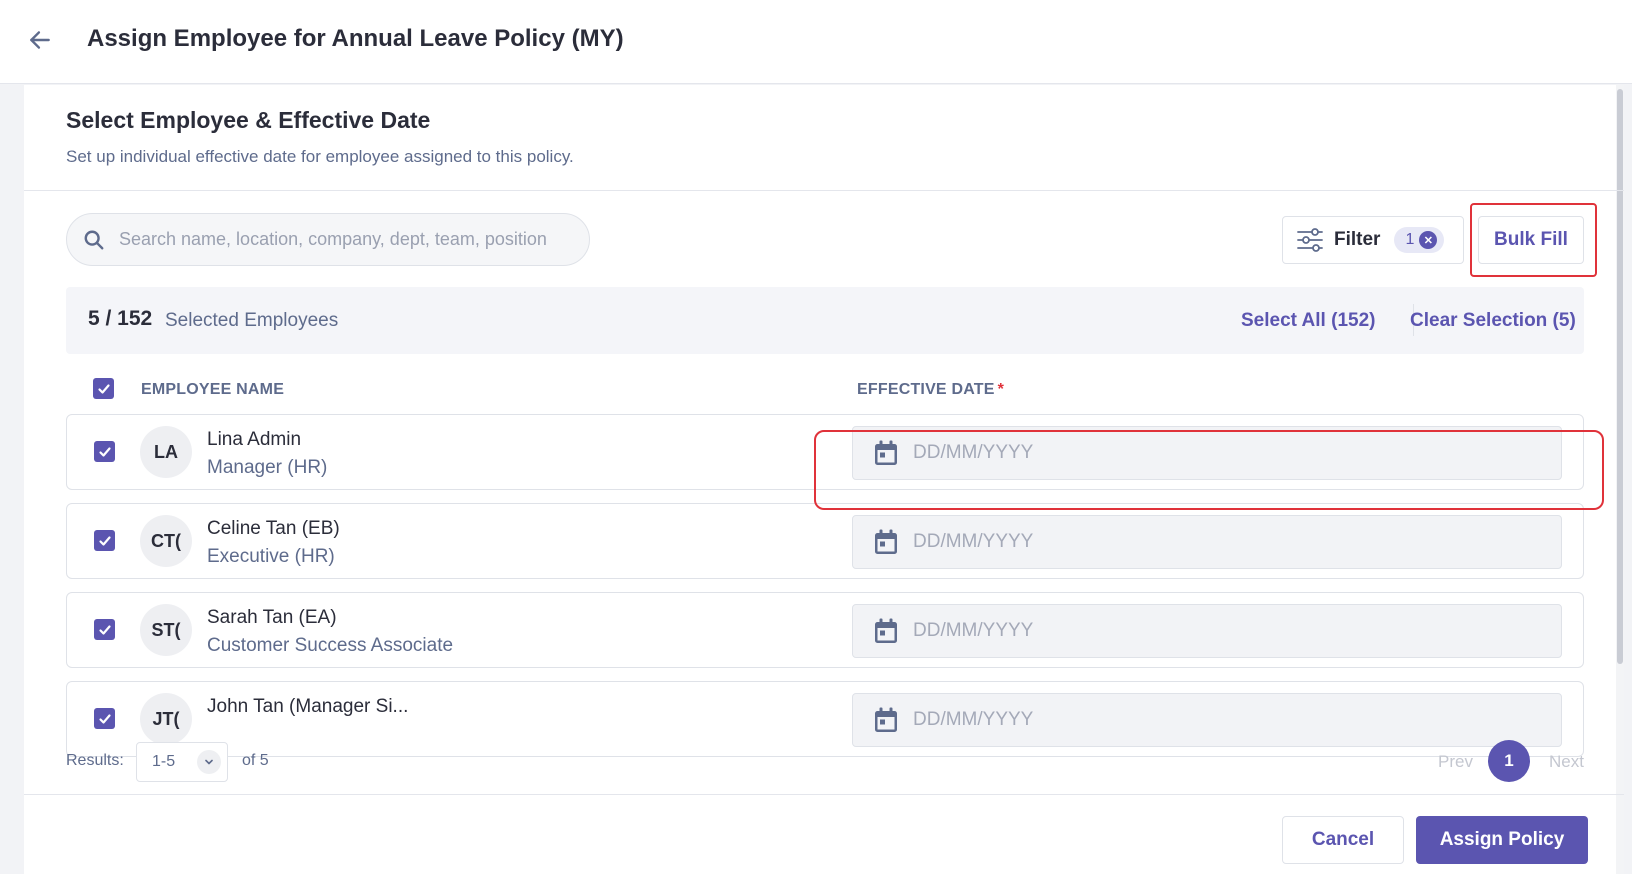 The width and height of the screenshot is (1632, 874). I want to click on clear-selection-link: Clear Selection (5), so click(1493, 321).